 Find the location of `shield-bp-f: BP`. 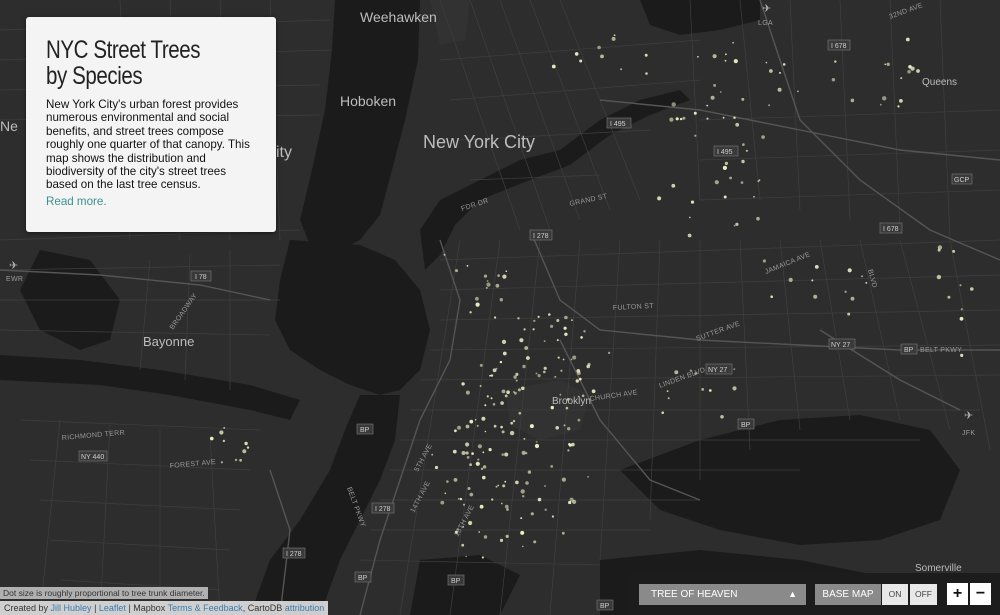

shield-bp-f: BP is located at coordinates (605, 605).